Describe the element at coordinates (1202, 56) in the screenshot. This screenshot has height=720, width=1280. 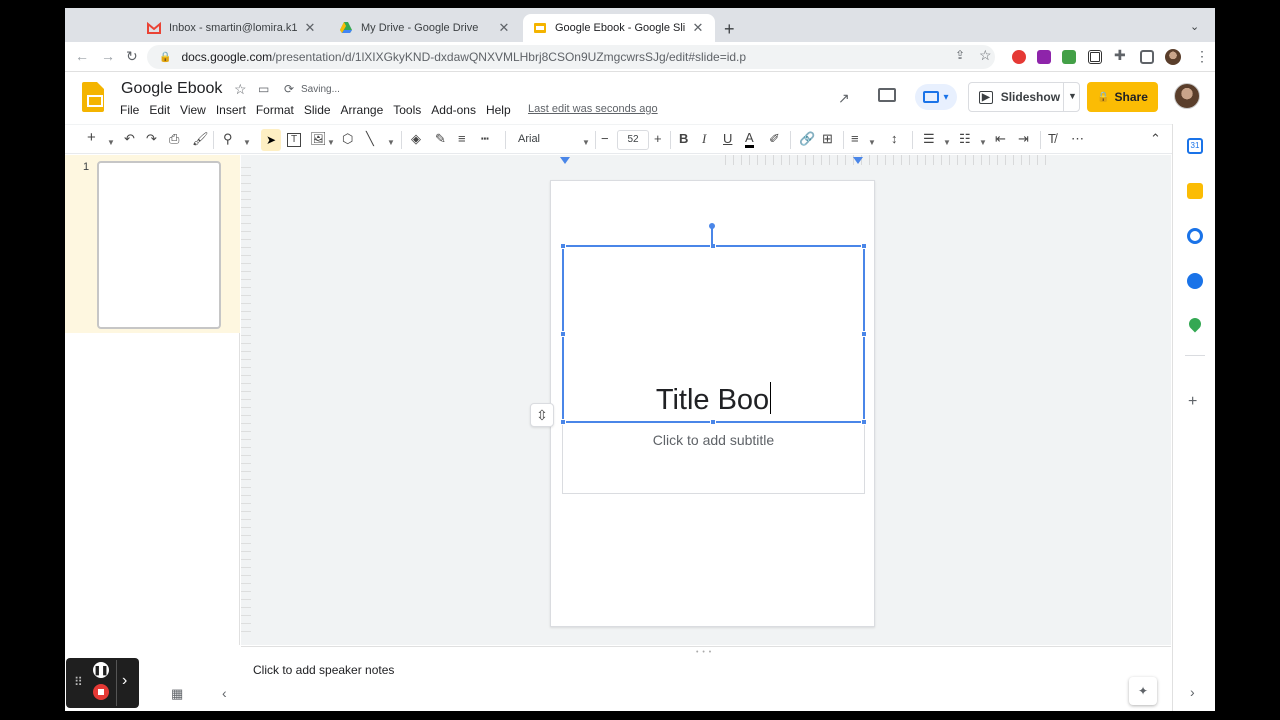
I see `browser-menu-icon: ⋮` at that location.